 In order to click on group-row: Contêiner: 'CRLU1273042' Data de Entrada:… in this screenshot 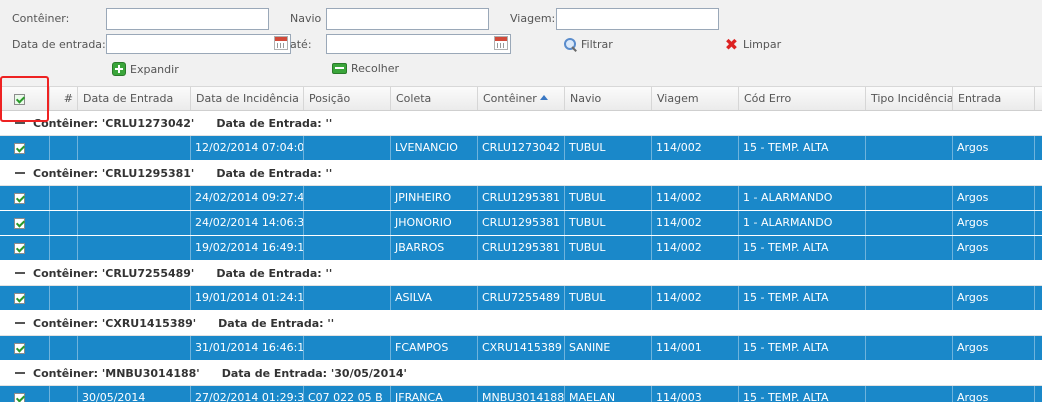, I will do `click(521, 123)`.